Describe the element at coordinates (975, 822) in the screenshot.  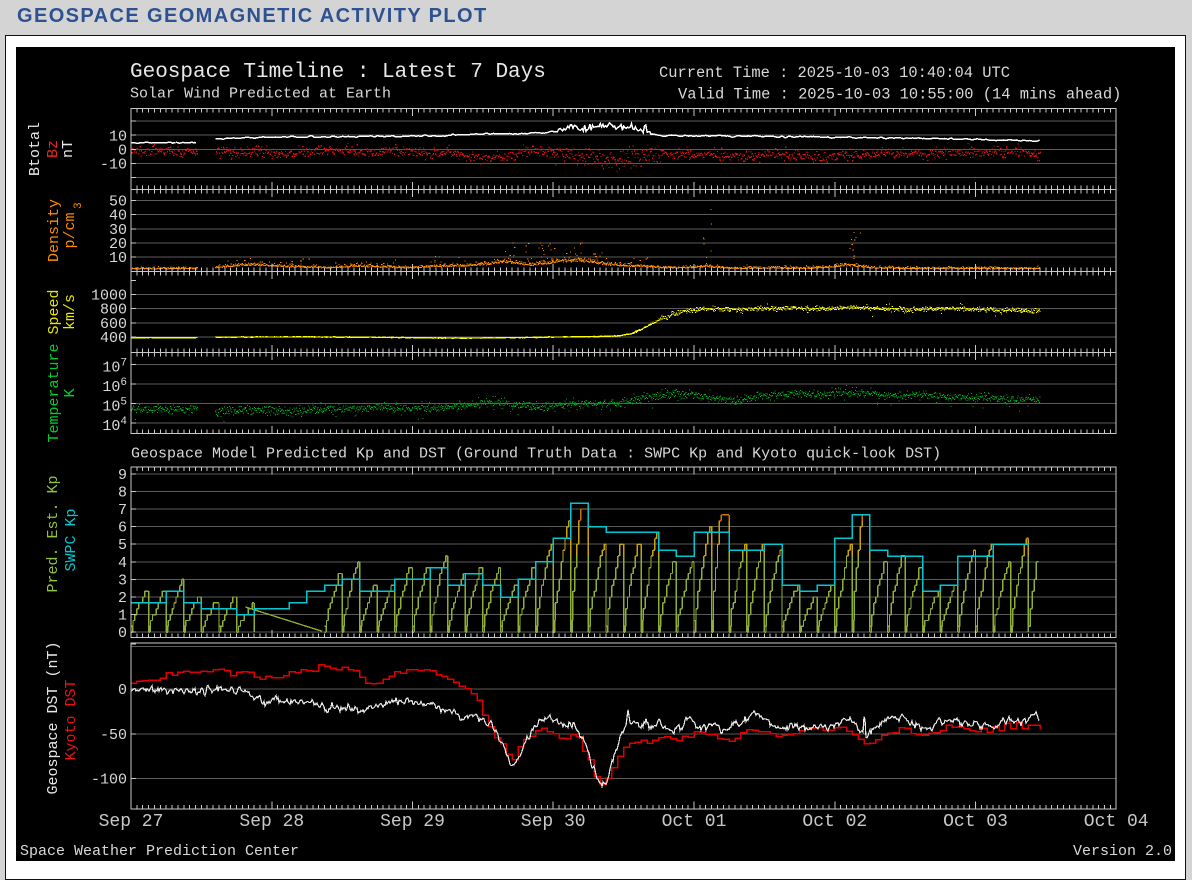
I see `svg-text: Oct 03` at that location.